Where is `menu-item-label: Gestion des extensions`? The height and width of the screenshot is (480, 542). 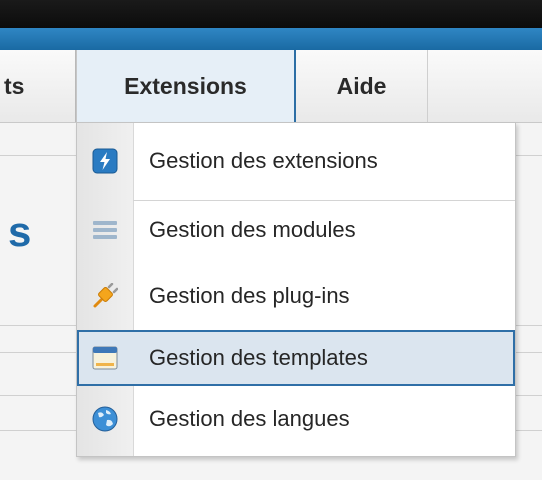
menu-item-label: Gestion des extensions is located at coordinates (263, 160).